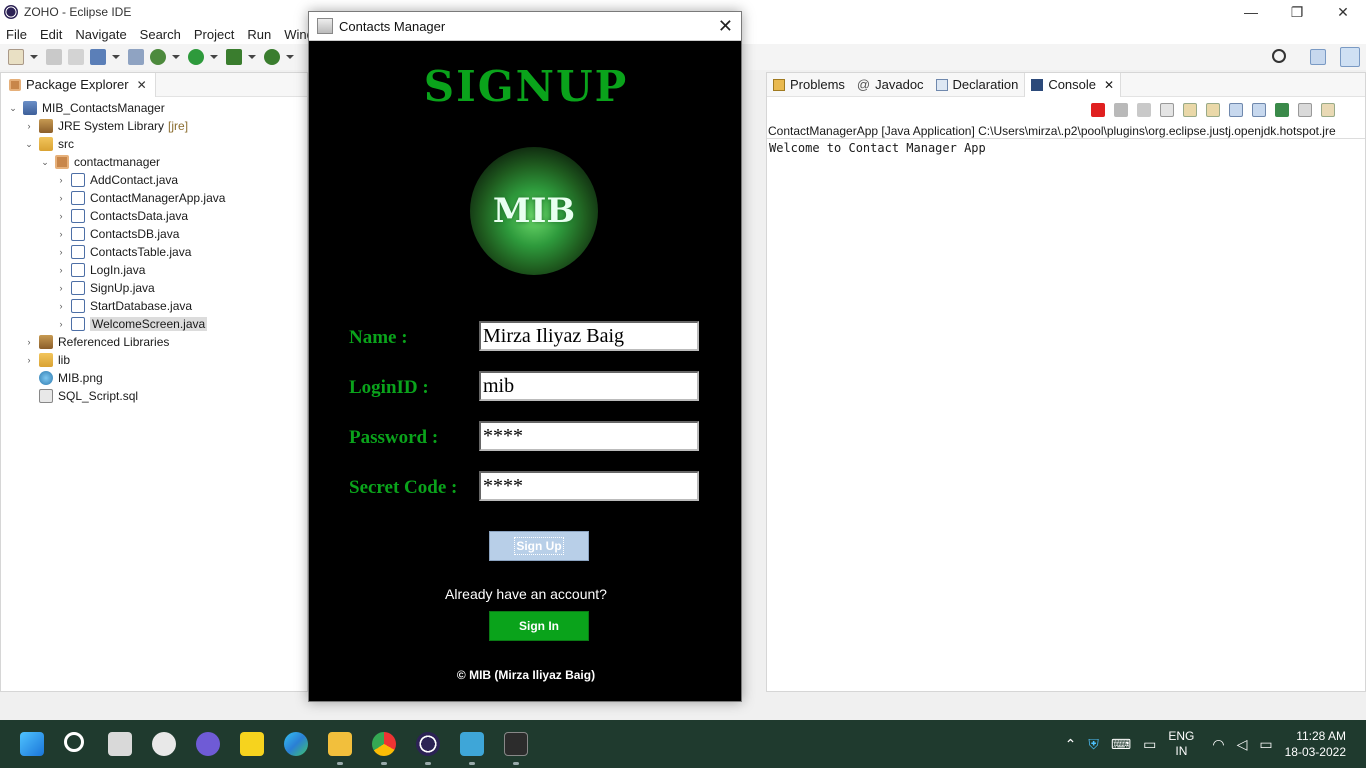  I want to click on tree-item: › lib, so click(154, 360).